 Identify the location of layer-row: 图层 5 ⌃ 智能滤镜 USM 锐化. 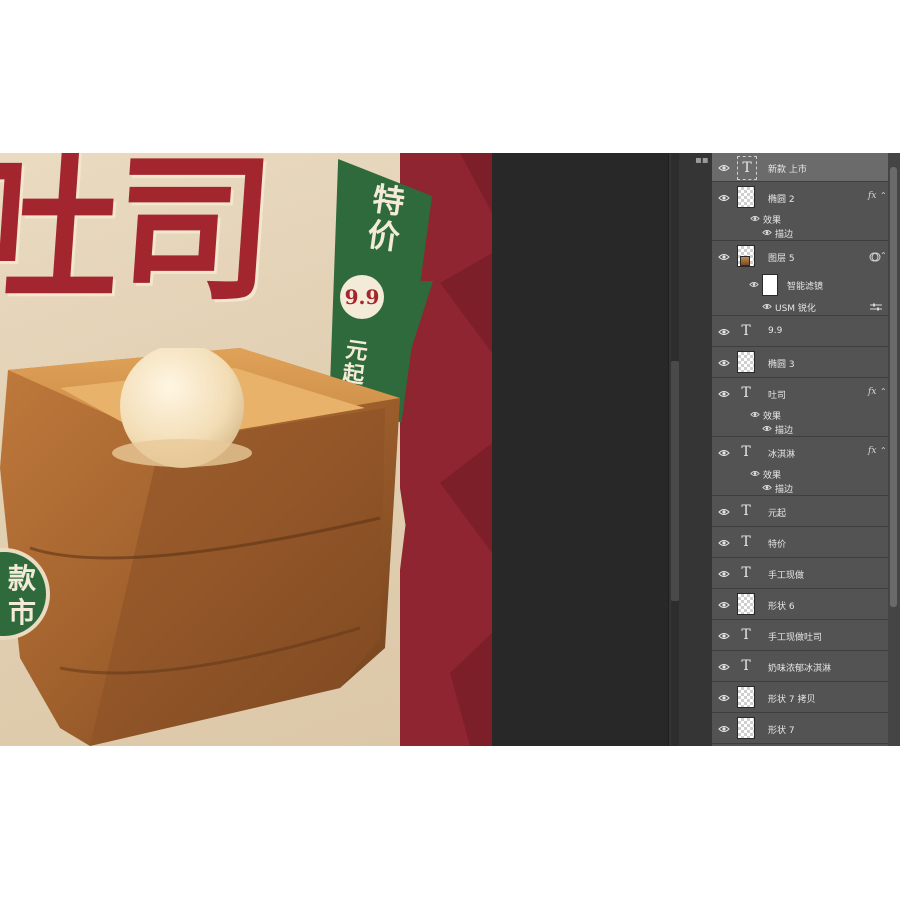
(800, 278).